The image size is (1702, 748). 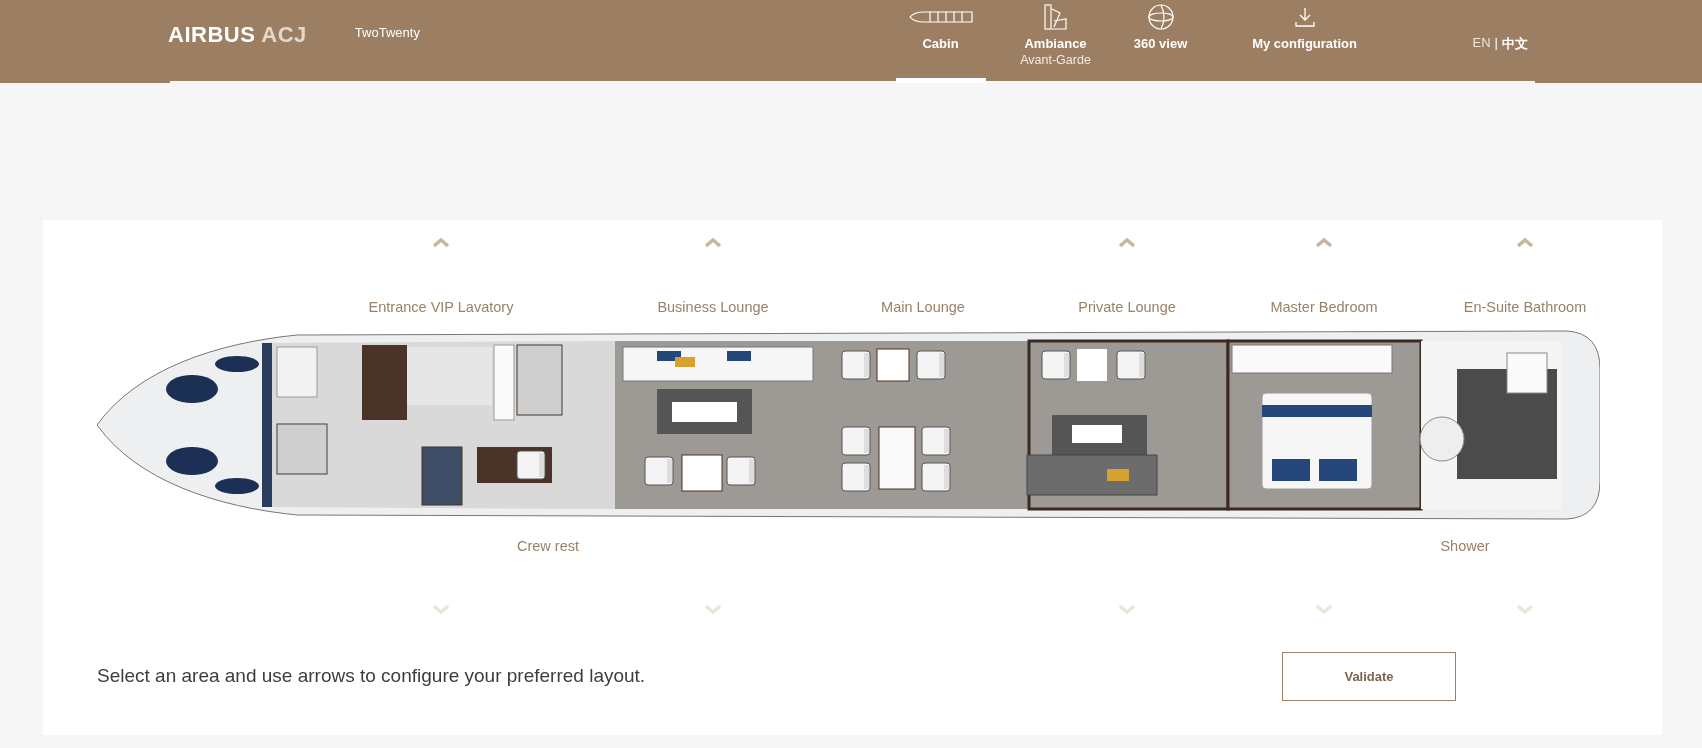 I want to click on area-label: Private Lounge, so click(x=1127, y=307).